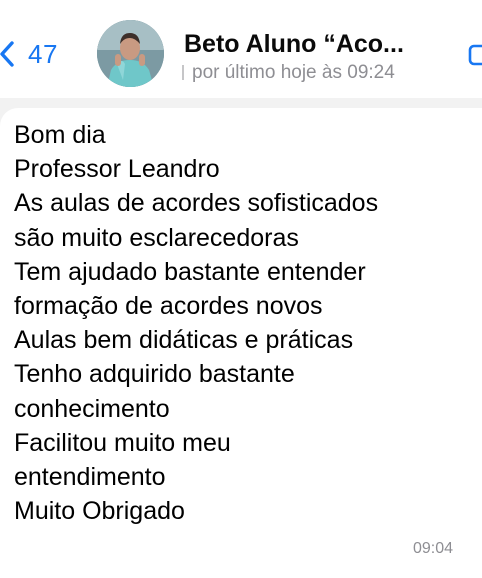 This screenshot has height=578, width=482. What do you see at coordinates (90, 477) in the screenshot?
I see `message-line: entendimento` at bounding box center [90, 477].